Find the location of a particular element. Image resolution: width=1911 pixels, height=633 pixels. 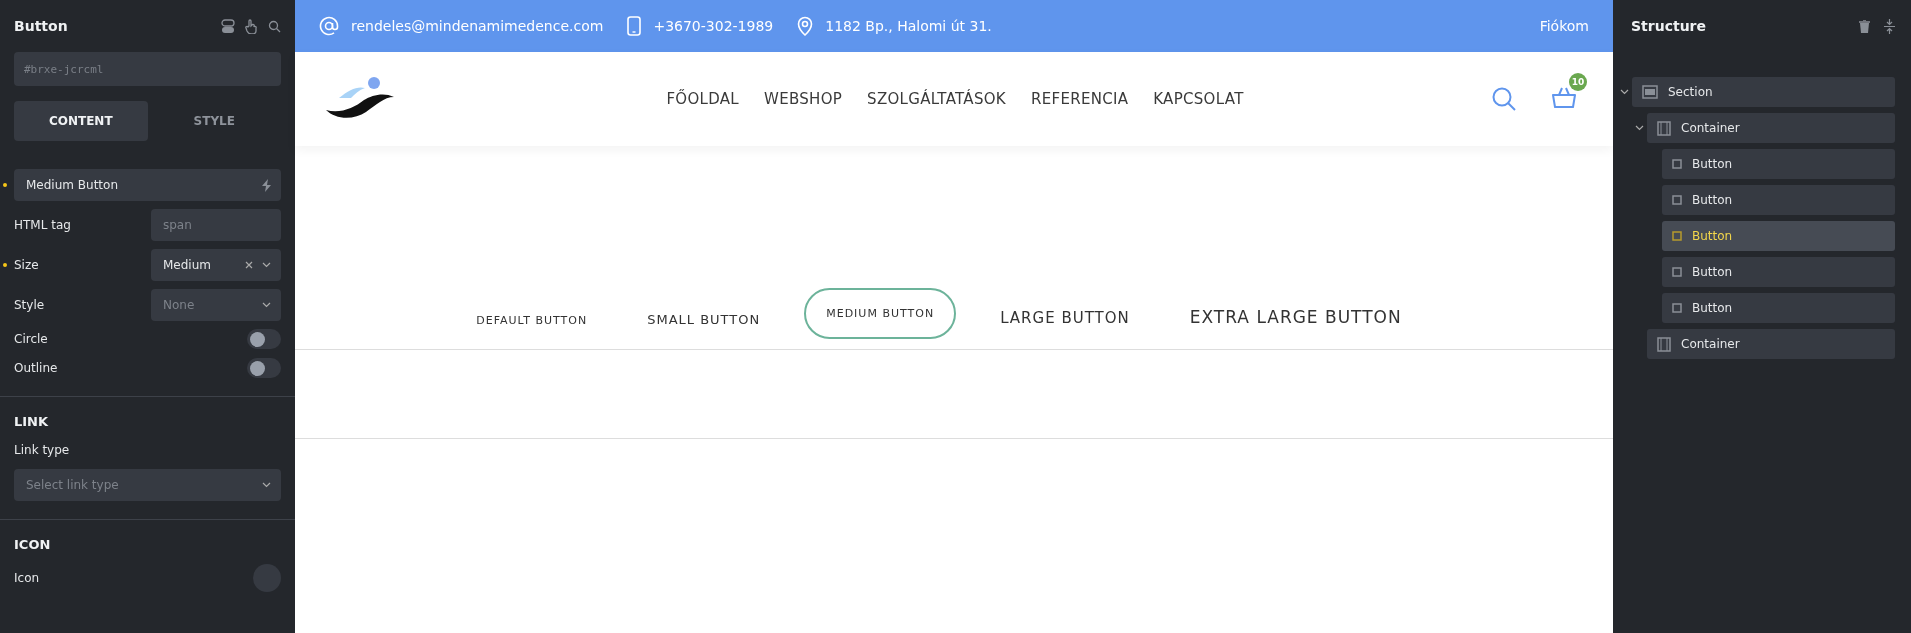

field-label: Style is located at coordinates (29, 305).